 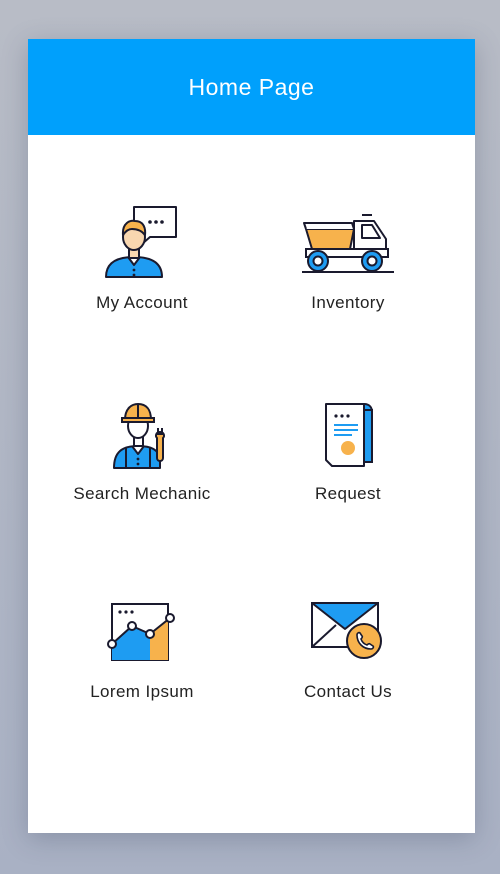 What do you see at coordinates (142, 243) in the screenshot?
I see `user-chat-icon` at bounding box center [142, 243].